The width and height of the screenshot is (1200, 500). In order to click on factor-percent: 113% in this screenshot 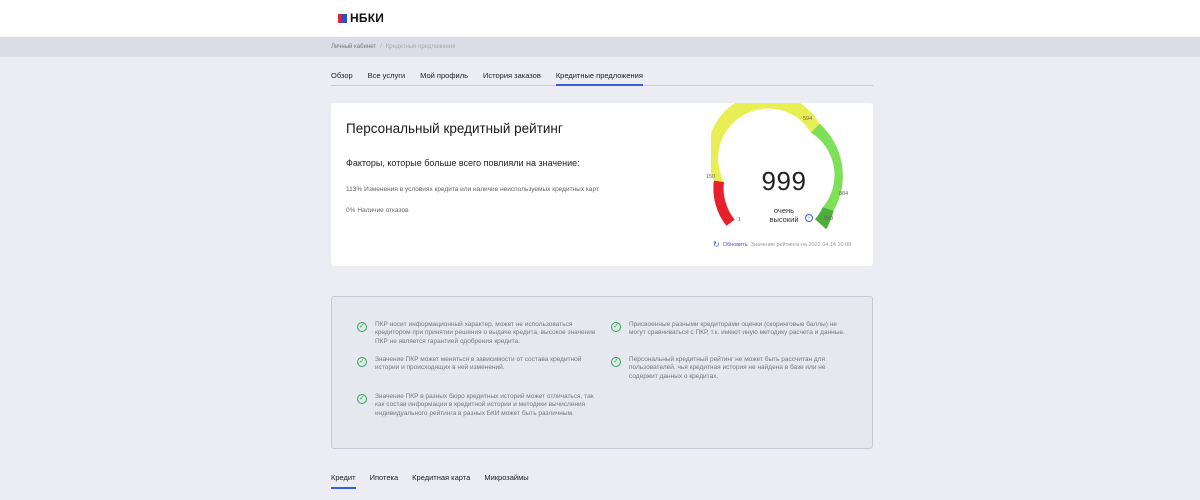, I will do `click(354, 189)`.